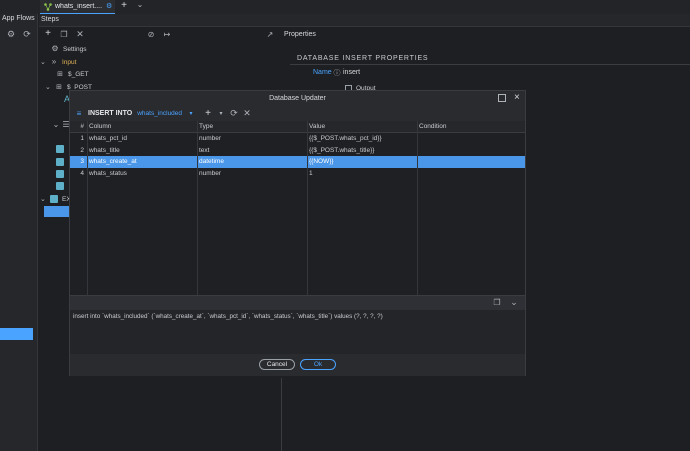  Describe the element at coordinates (362, 174) in the screenshot. I see `row-value: 1` at that location.